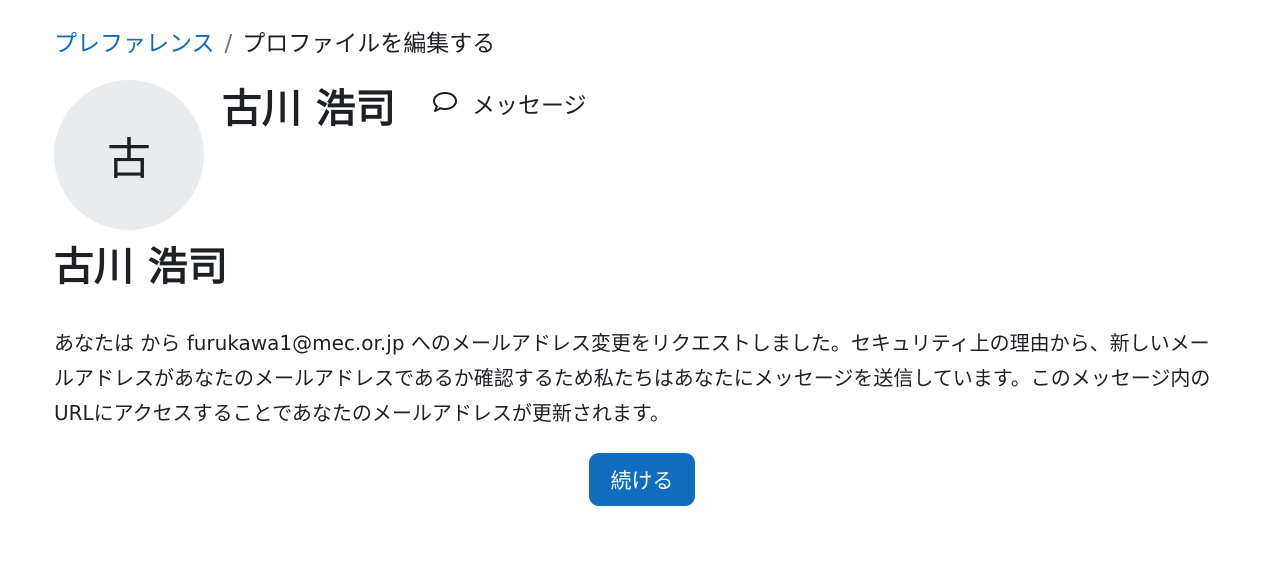 The height and width of the screenshot is (577, 1273). I want to click on avatar: 古, so click(129, 155).